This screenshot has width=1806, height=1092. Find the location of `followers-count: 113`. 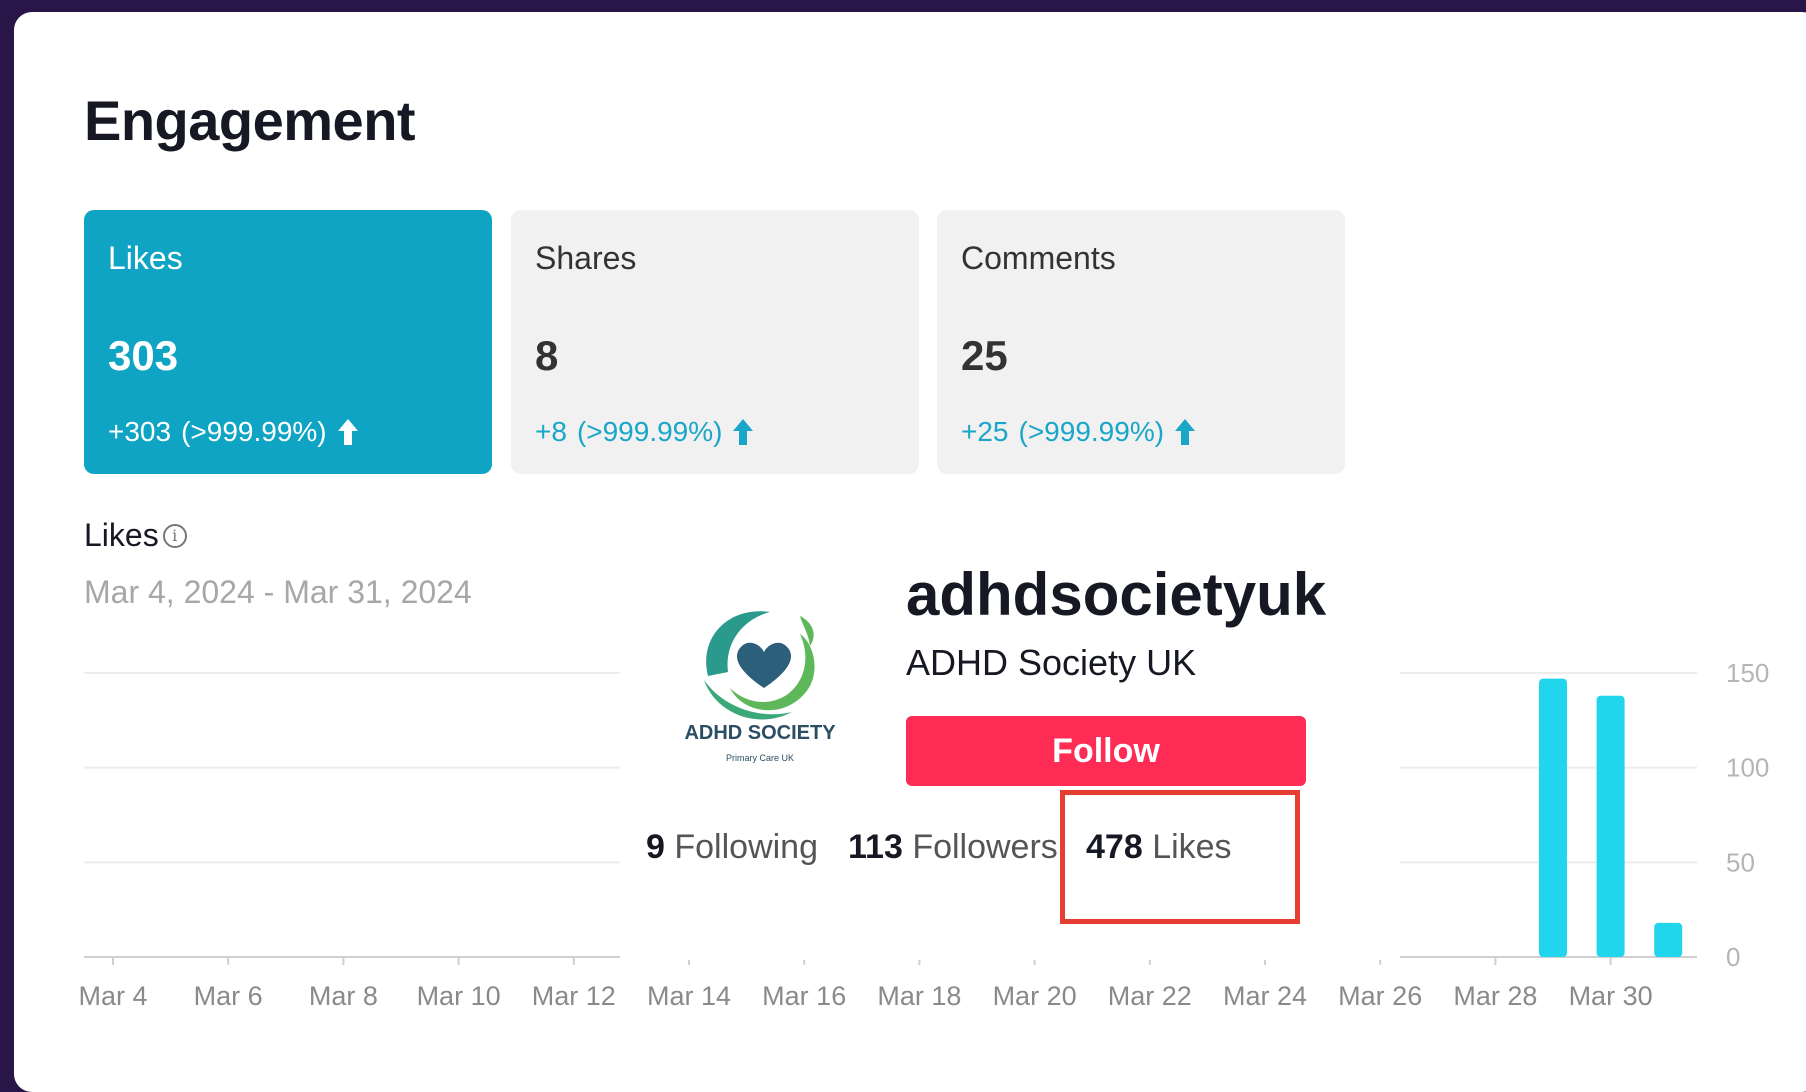

followers-count: 113 is located at coordinates (875, 847).